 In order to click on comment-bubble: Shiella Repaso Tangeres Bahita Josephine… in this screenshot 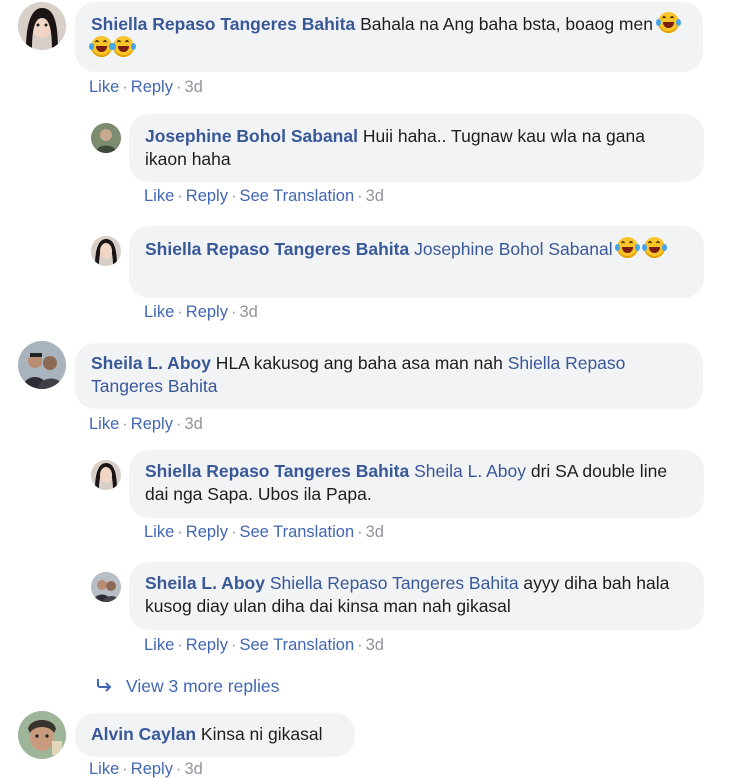, I will do `click(416, 262)`.